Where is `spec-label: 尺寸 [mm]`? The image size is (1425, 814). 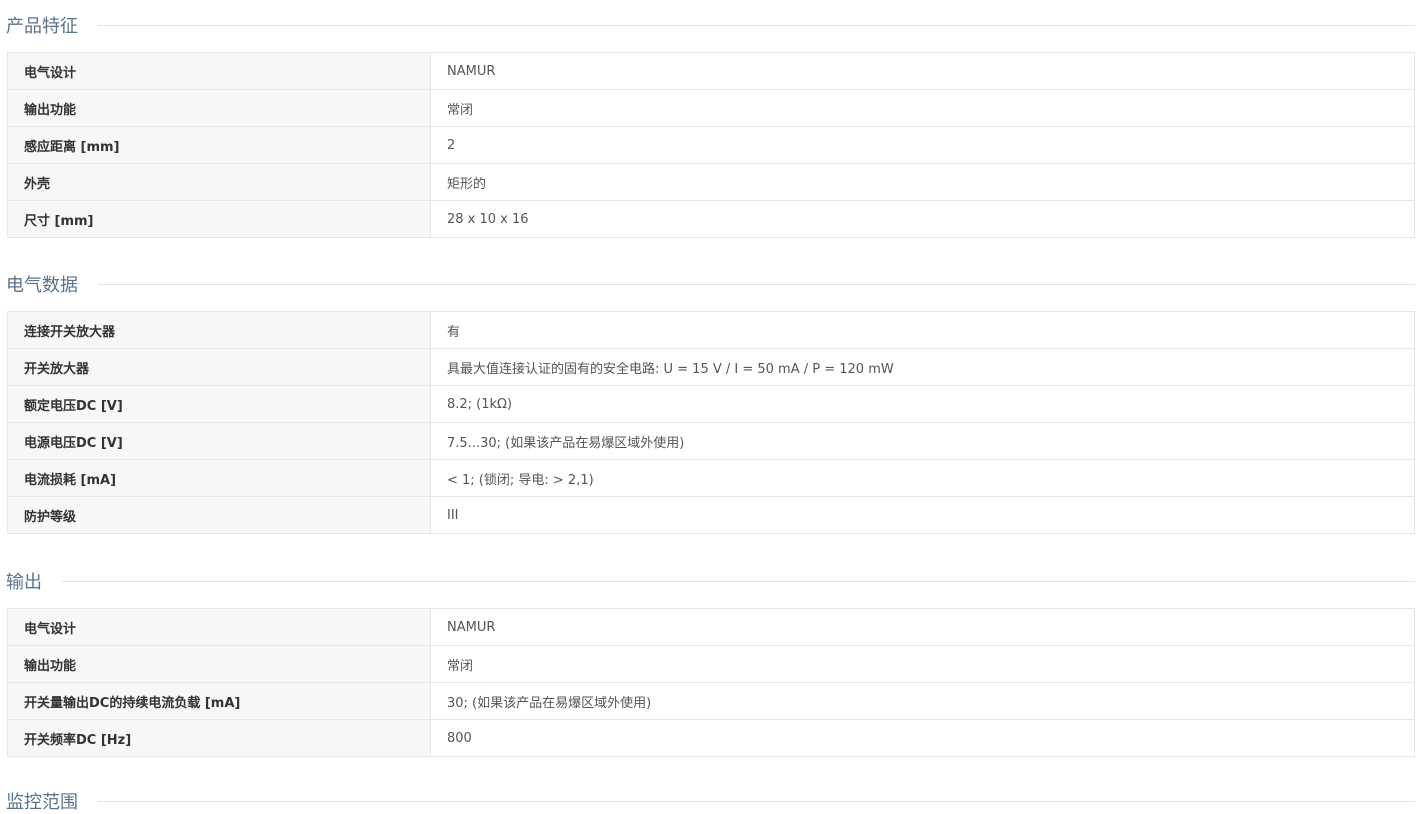 spec-label: 尺寸 [mm] is located at coordinates (219, 219).